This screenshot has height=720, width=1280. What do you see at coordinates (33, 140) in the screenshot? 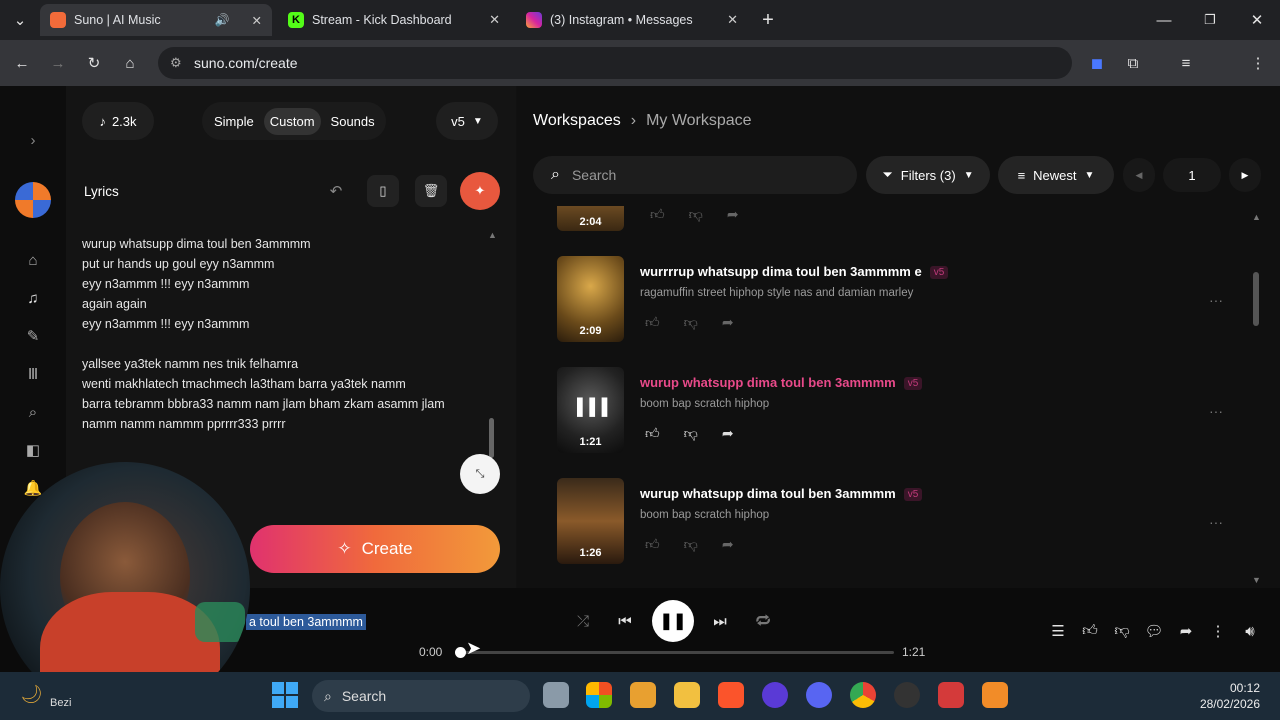
I see `expand-sidebar-icon: ›` at bounding box center [33, 140].